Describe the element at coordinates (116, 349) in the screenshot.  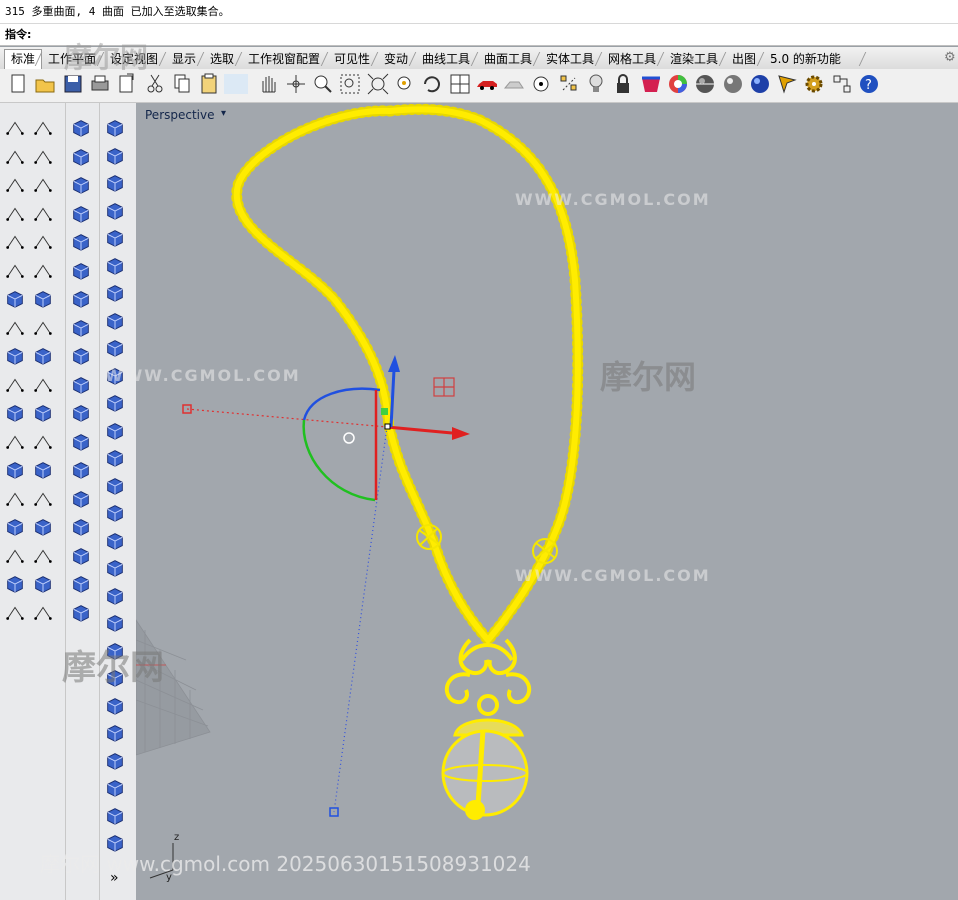
I see `solid-edit-icon` at that location.